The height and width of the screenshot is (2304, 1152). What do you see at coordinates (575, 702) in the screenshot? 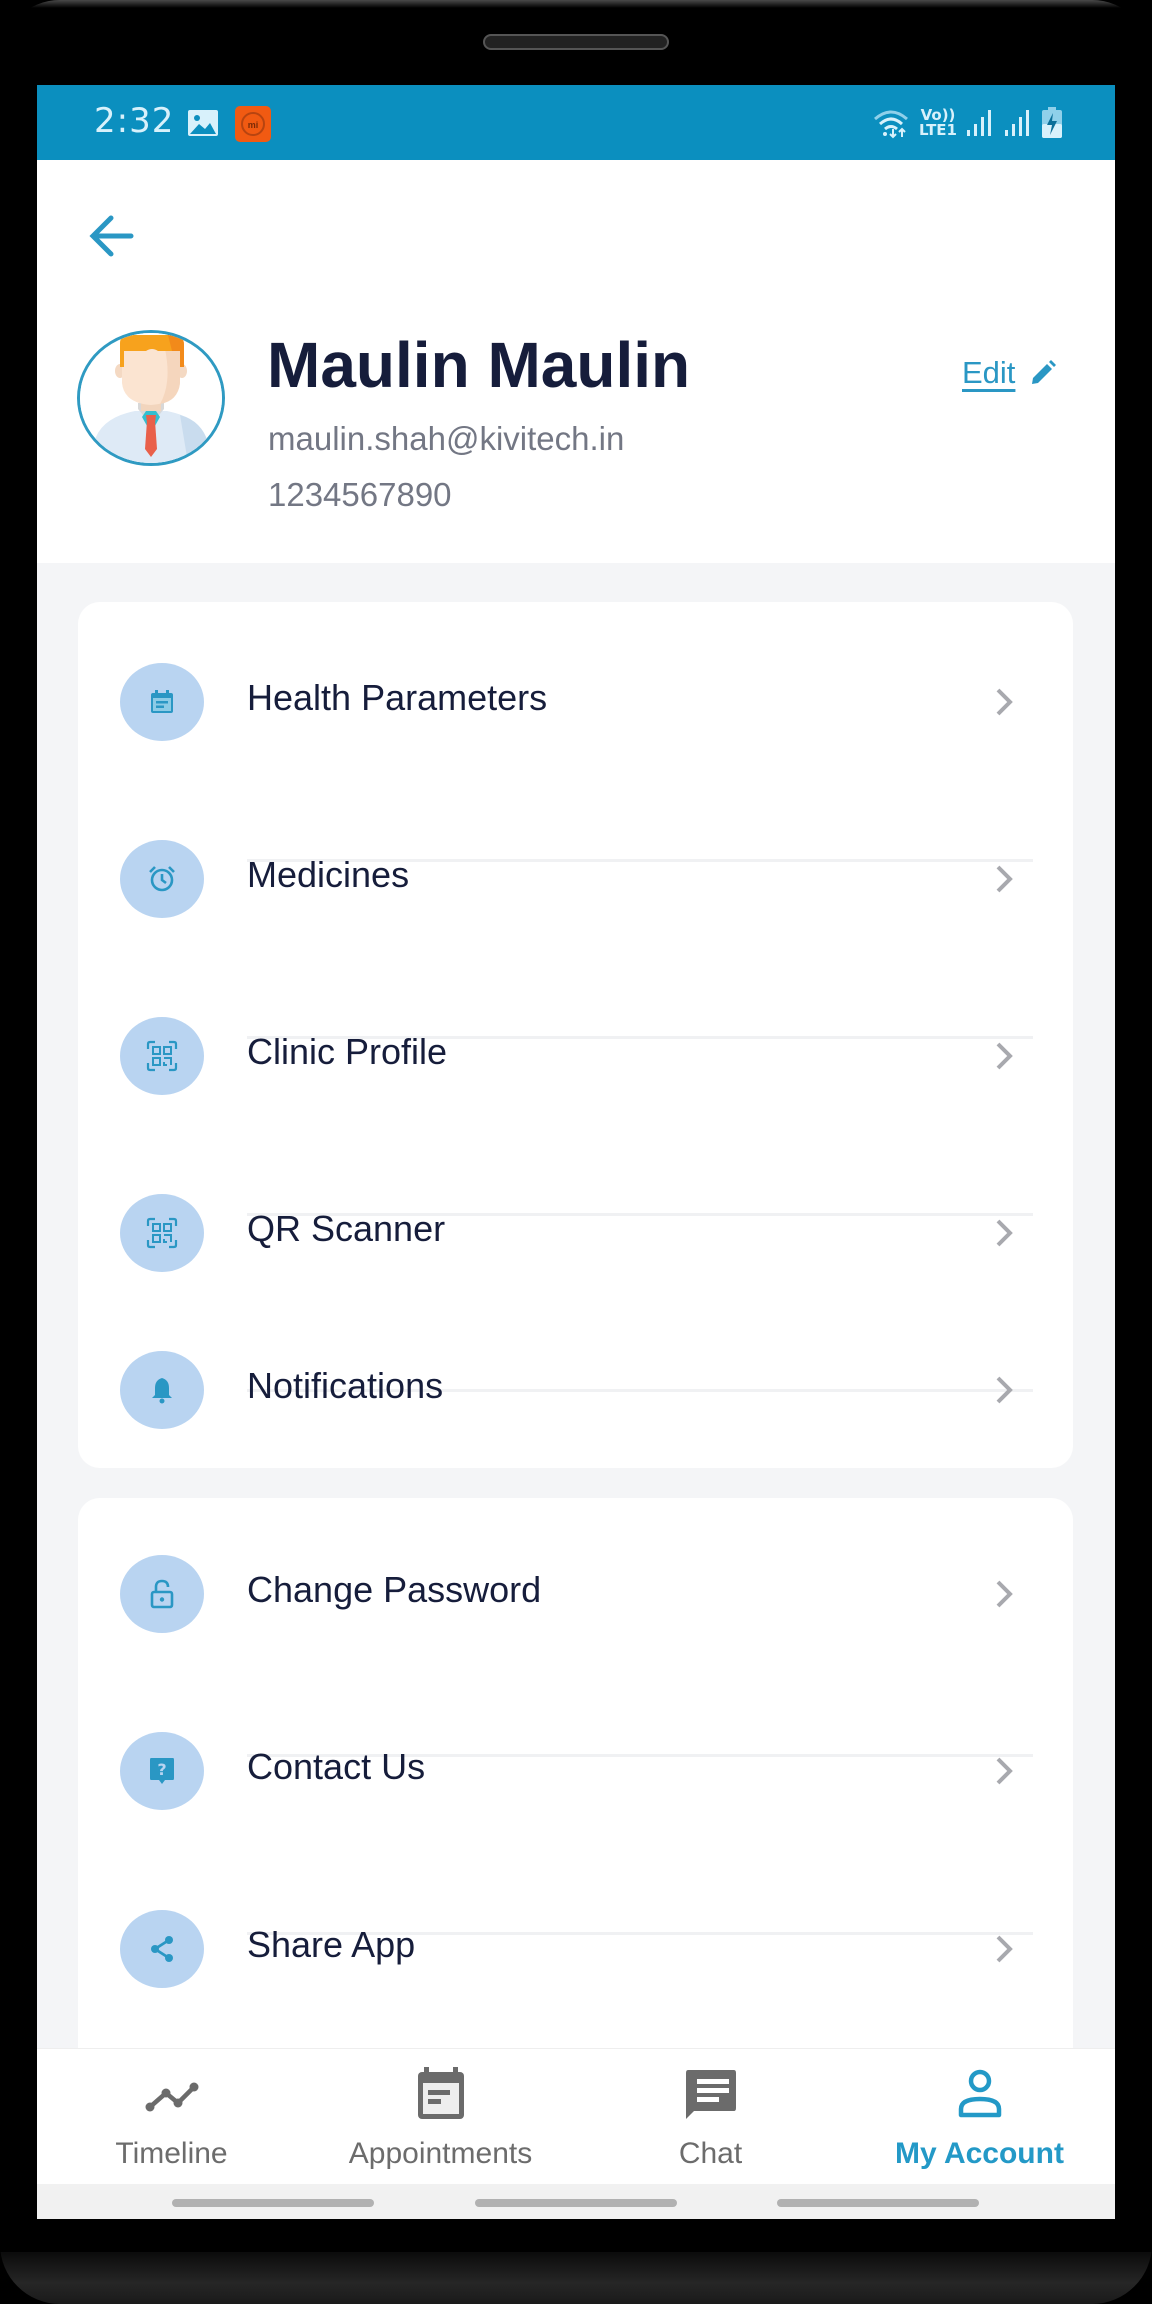
I see `menu-item-health-parameters: Health Parameters` at bounding box center [575, 702].